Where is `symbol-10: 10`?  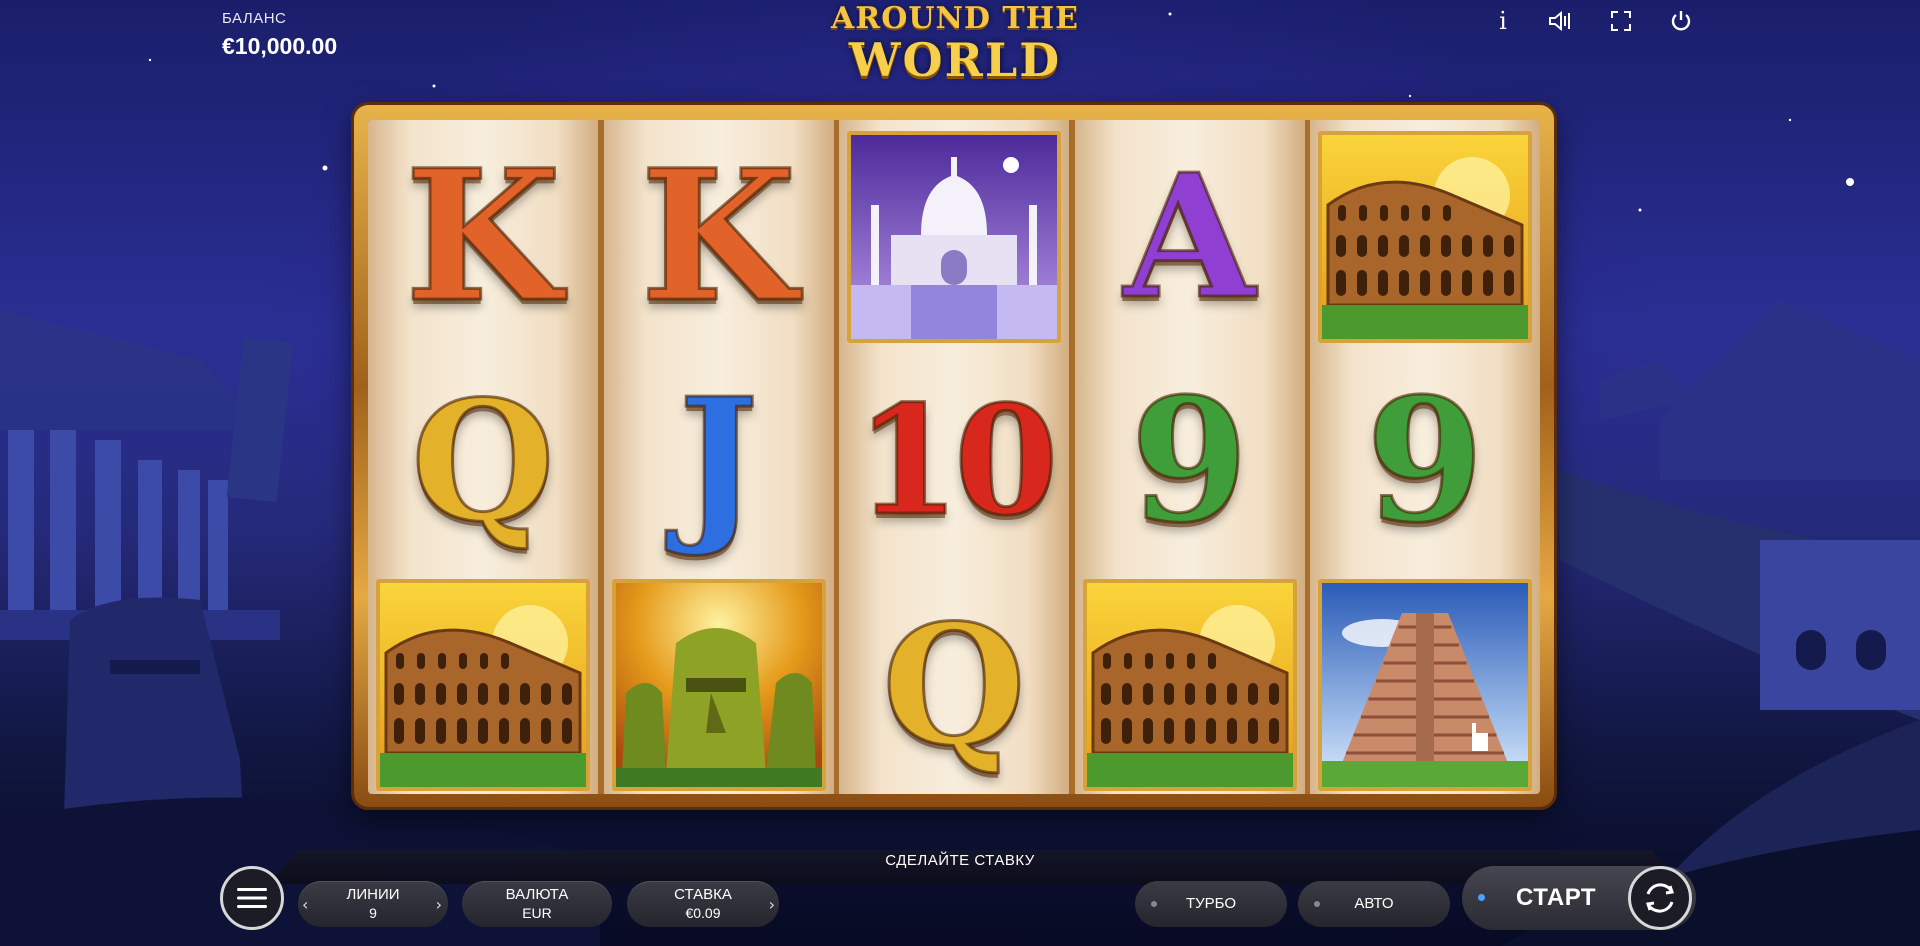
symbol-10: 10 is located at coordinates (954, 461).